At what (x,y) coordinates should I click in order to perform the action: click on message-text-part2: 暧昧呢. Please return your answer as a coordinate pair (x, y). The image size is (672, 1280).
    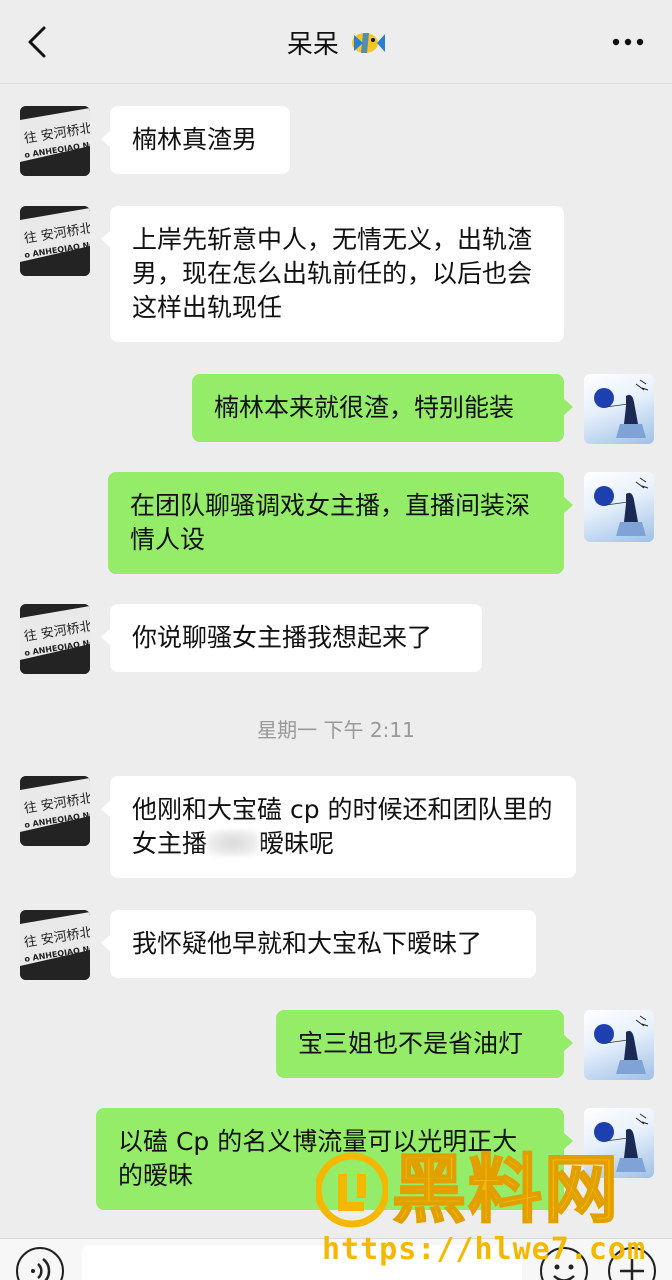
    Looking at the image, I should click on (297, 843).